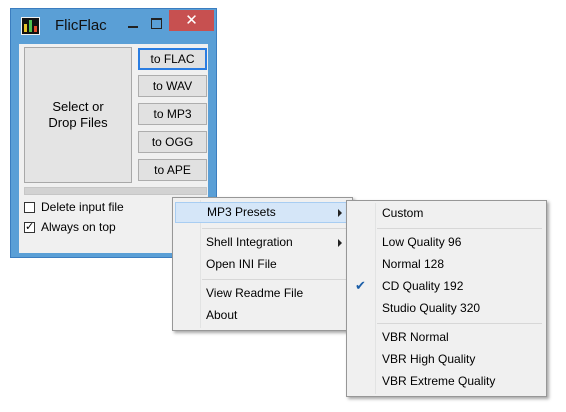 This screenshot has height=412, width=566. I want to click on menu-item-label: About, so click(222, 315).